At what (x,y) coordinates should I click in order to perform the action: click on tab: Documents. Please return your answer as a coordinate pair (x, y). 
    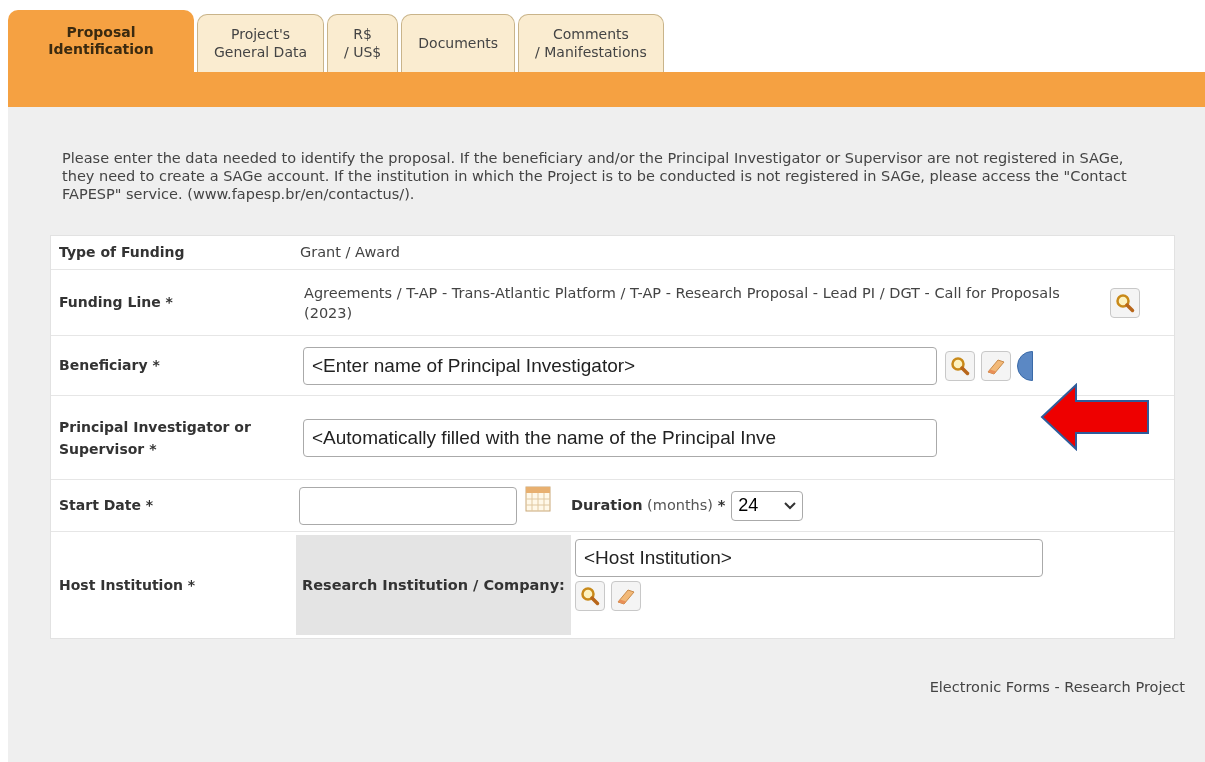
    Looking at the image, I should click on (458, 43).